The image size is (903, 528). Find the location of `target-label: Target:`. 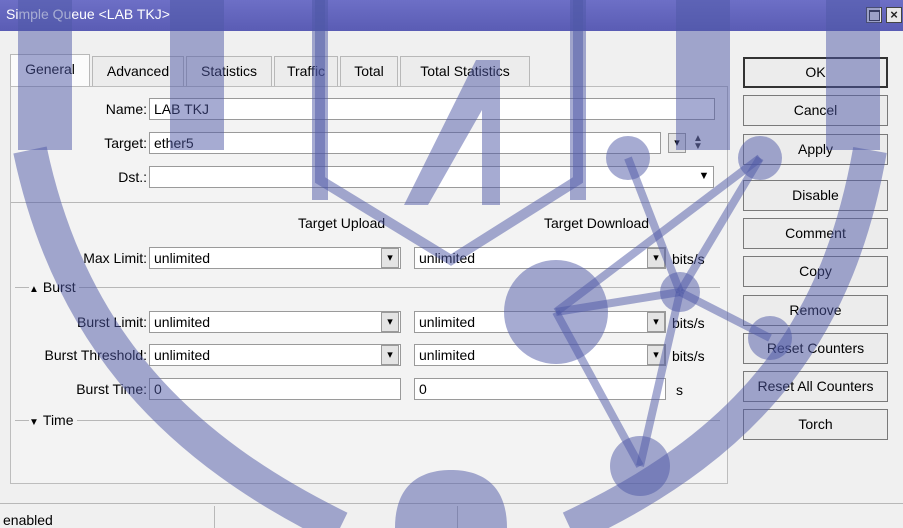

target-label: Target: is located at coordinates (125, 143).